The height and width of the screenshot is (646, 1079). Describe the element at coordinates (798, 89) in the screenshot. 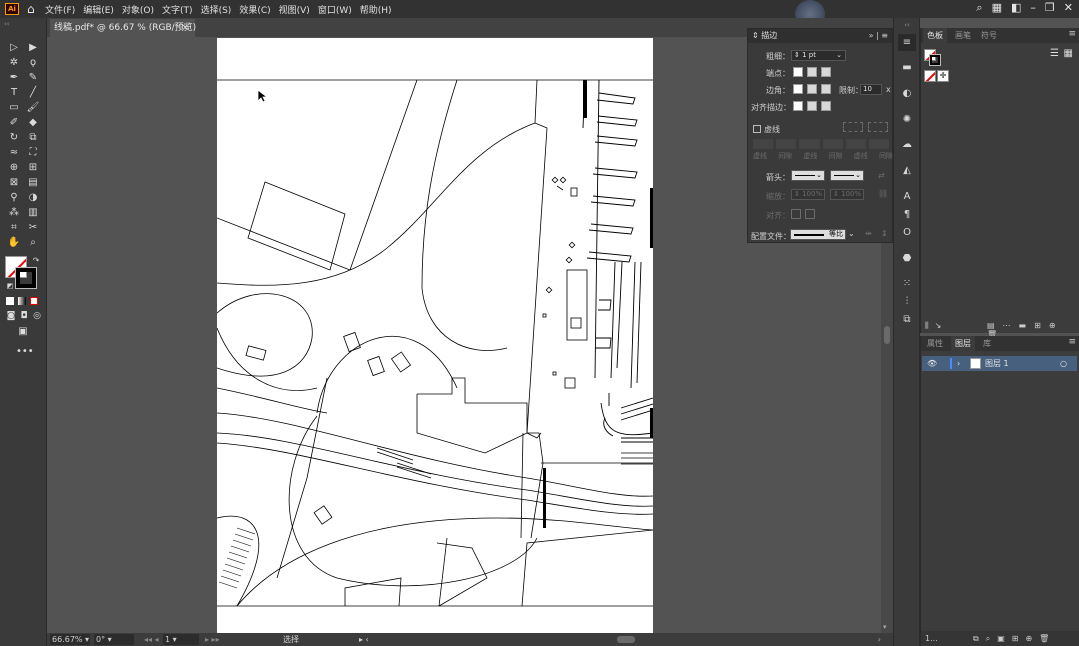

I see `miter-join-button` at that location.